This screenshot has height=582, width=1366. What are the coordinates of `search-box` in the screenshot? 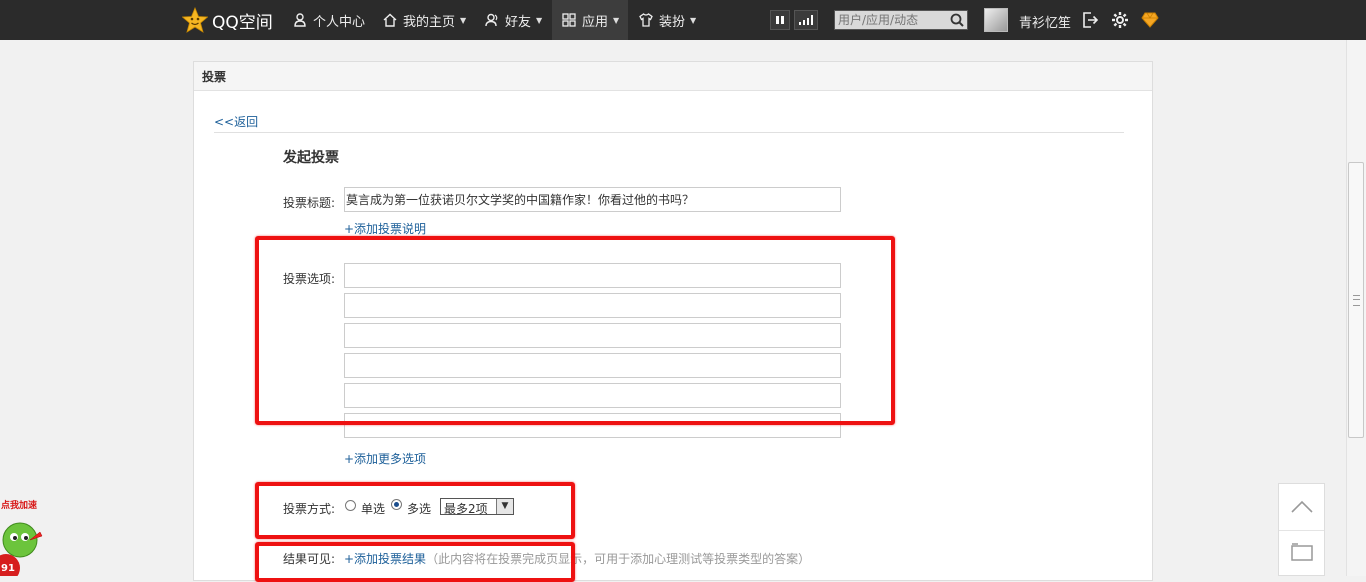 It's located at (901, 20).